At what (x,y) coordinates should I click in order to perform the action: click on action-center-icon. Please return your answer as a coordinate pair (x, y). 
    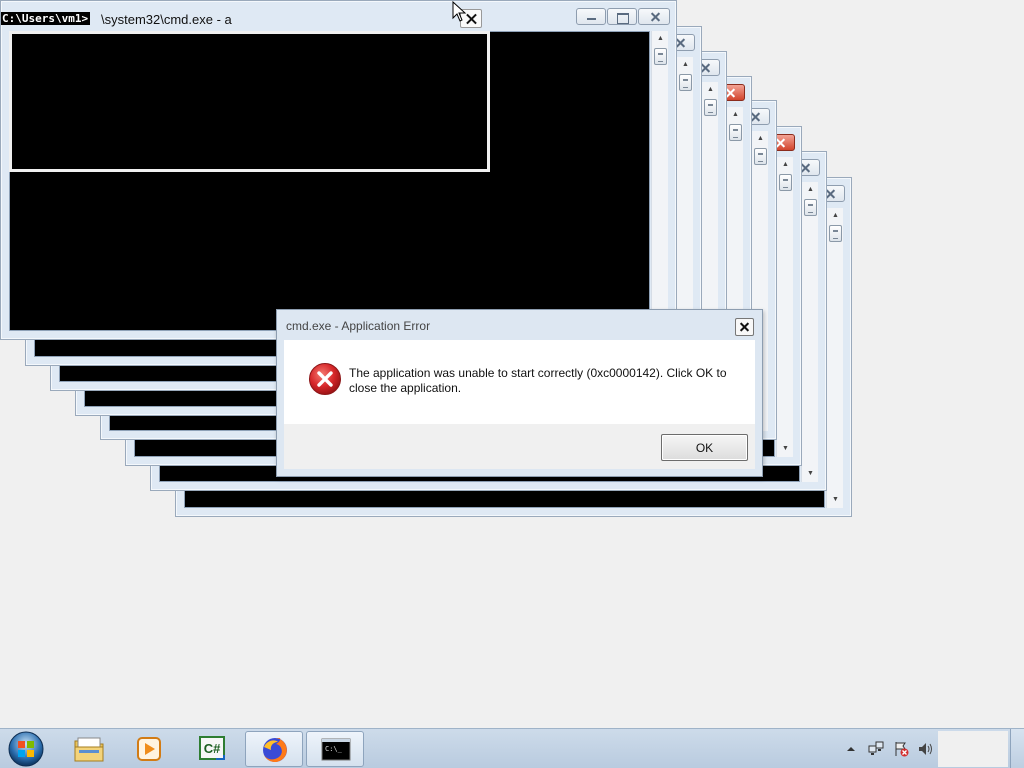
    Looking at the image, I should click on (901, 749).